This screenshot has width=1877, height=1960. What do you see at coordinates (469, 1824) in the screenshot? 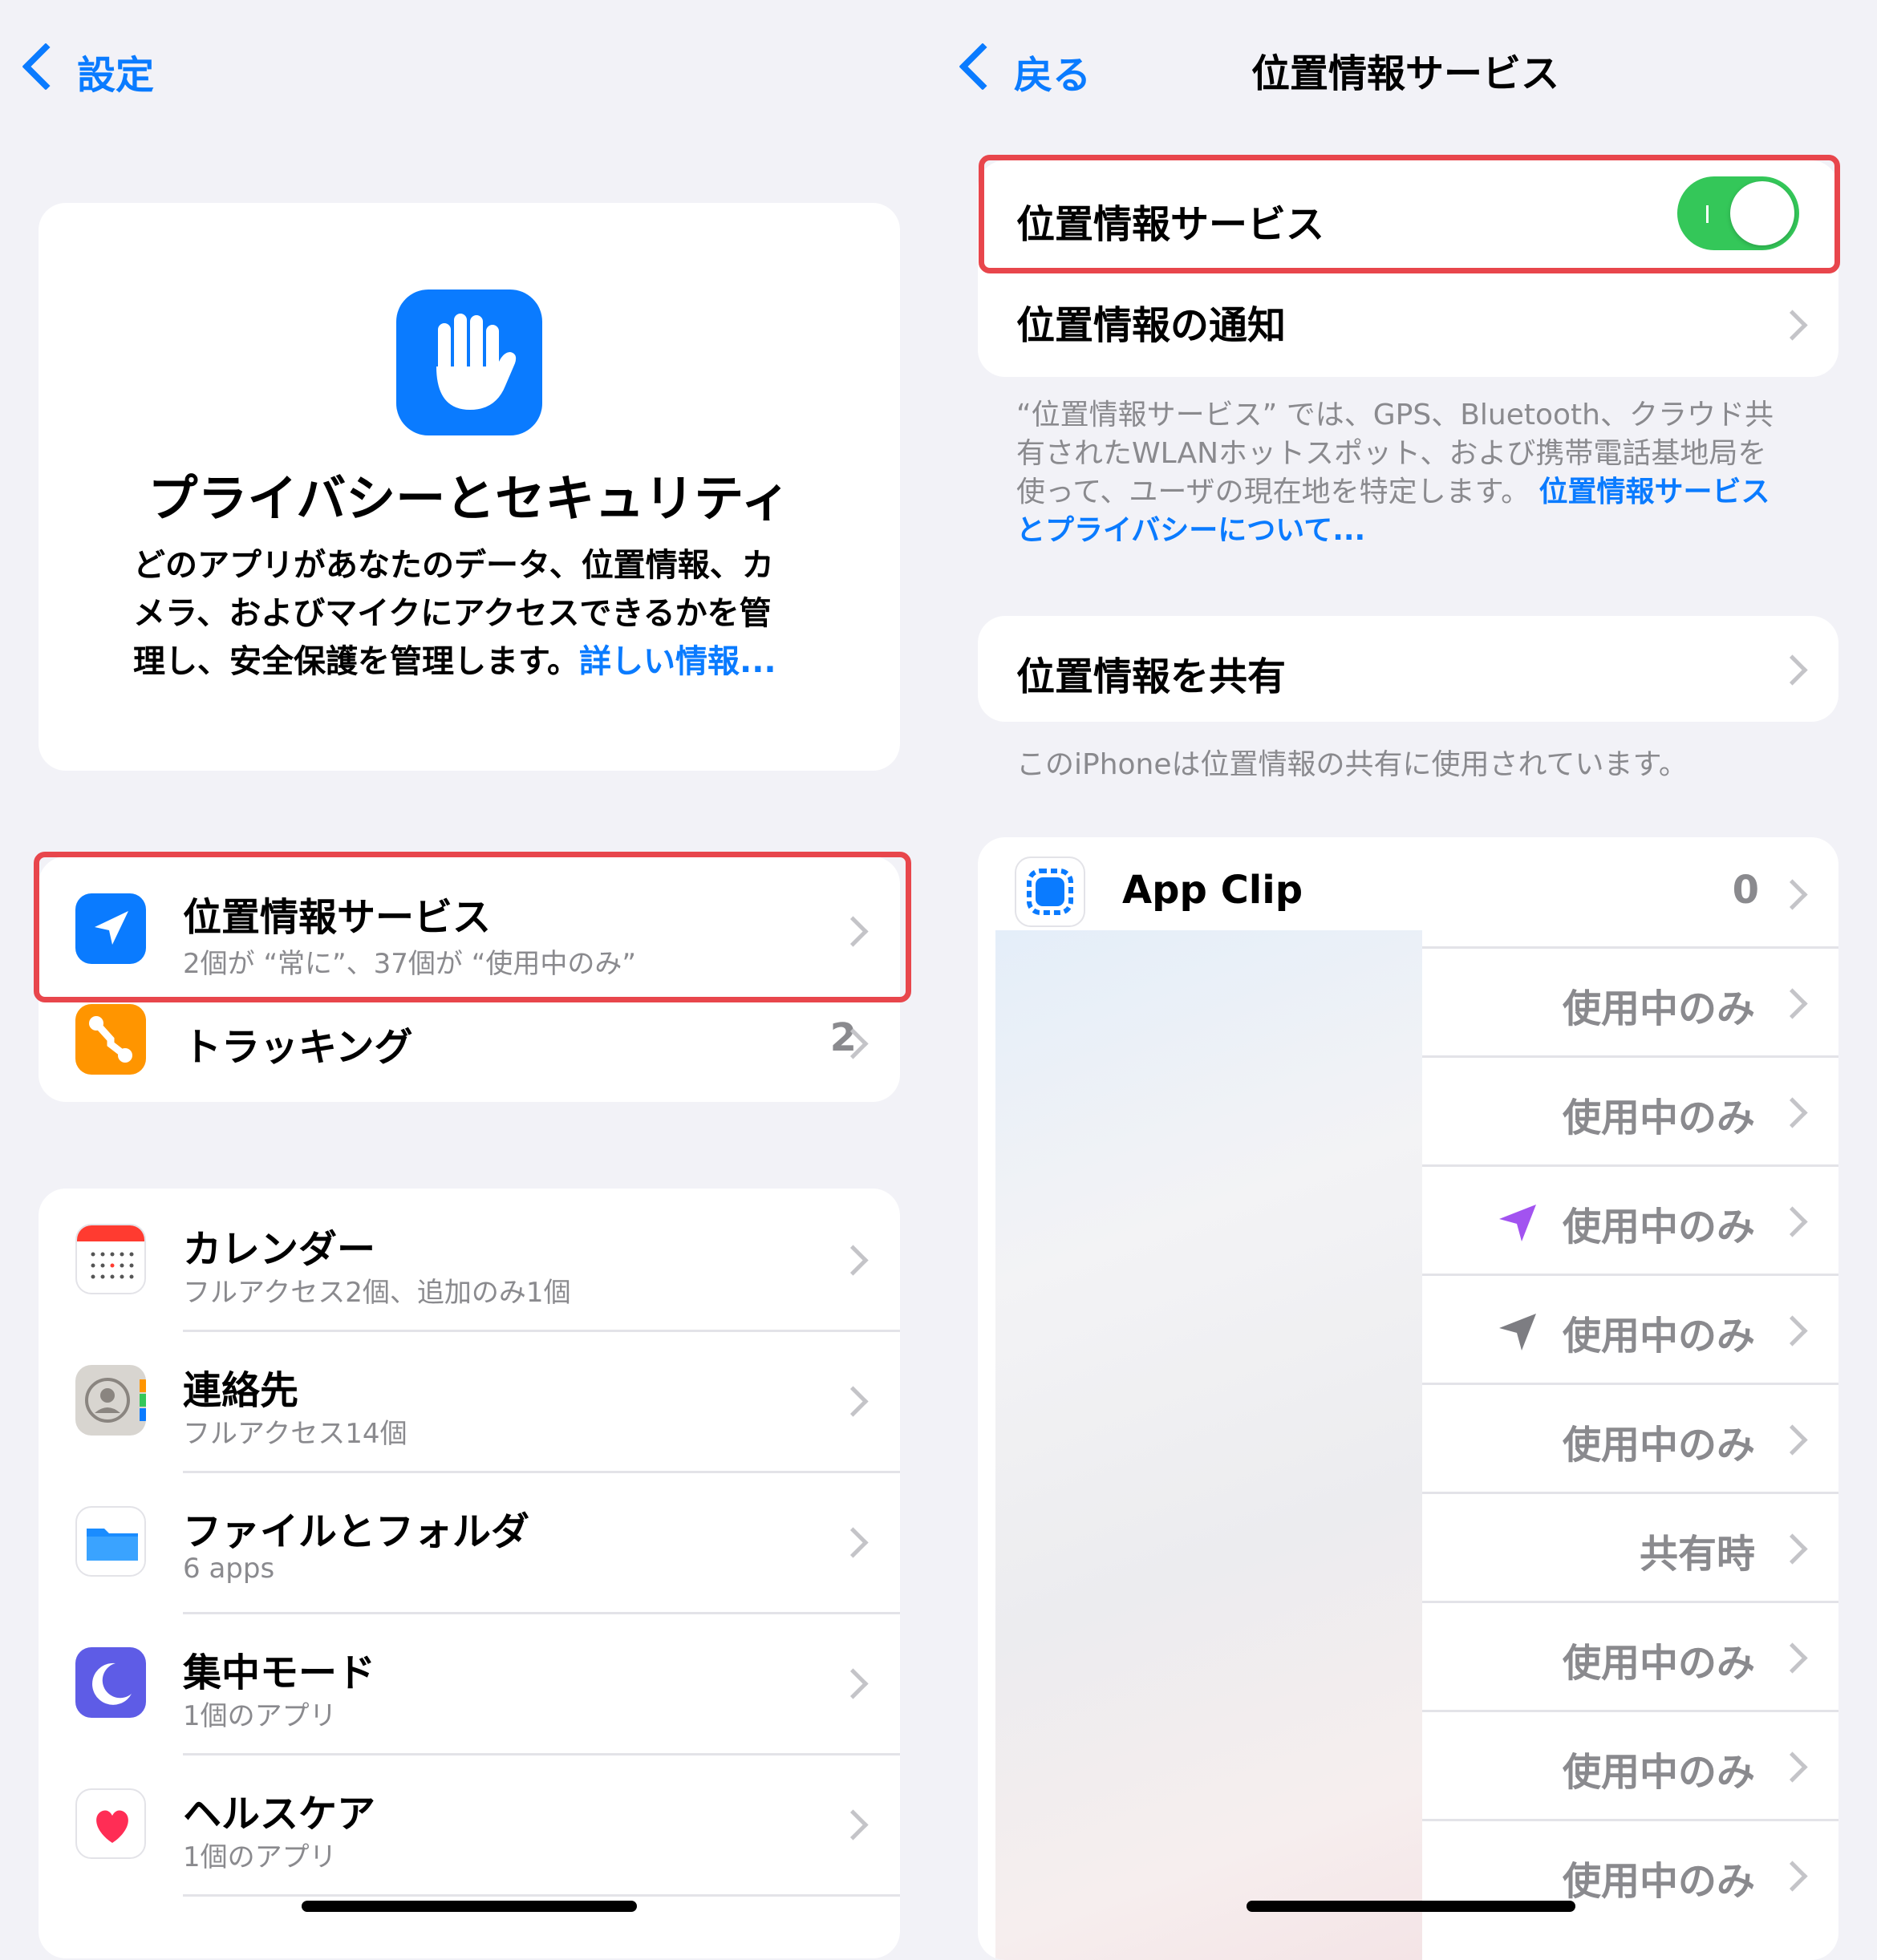
I see `health-row: ヘルスケア 1個のアプリ` at bounding box center [469, 1824].